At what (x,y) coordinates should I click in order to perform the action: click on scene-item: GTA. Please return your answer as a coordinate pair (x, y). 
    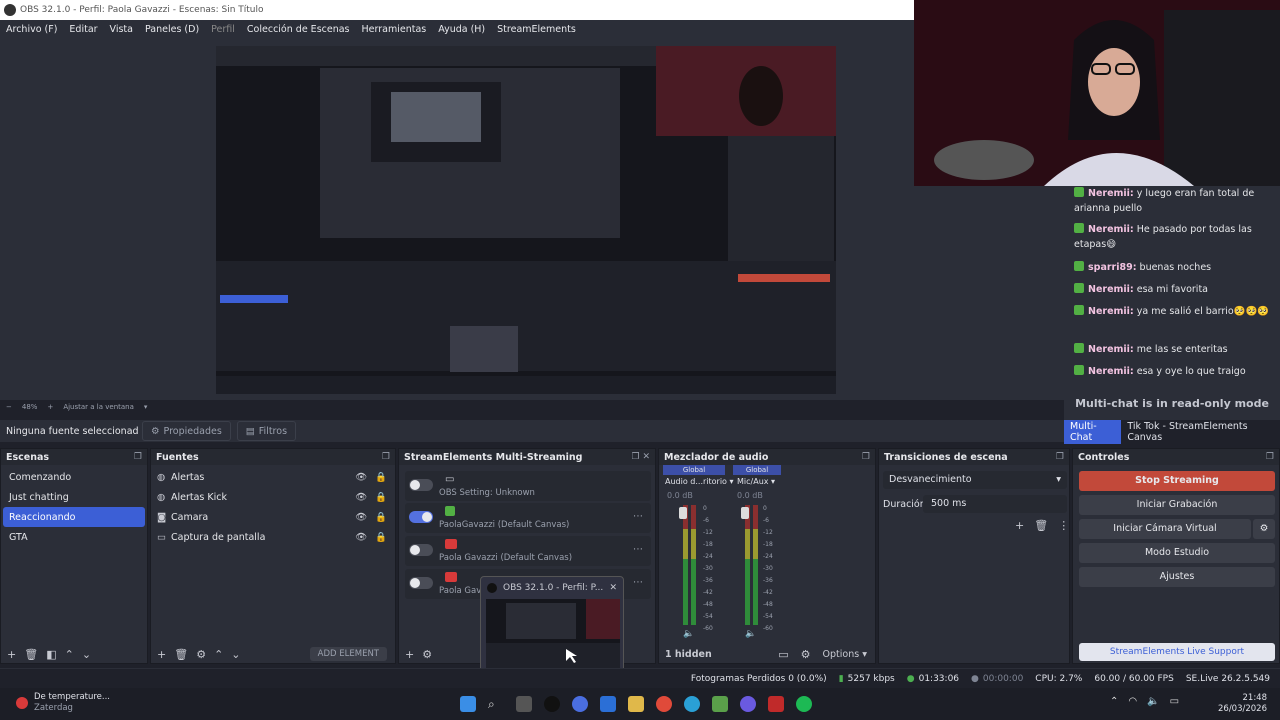
    Looking at the image, I should click on (74, 537).